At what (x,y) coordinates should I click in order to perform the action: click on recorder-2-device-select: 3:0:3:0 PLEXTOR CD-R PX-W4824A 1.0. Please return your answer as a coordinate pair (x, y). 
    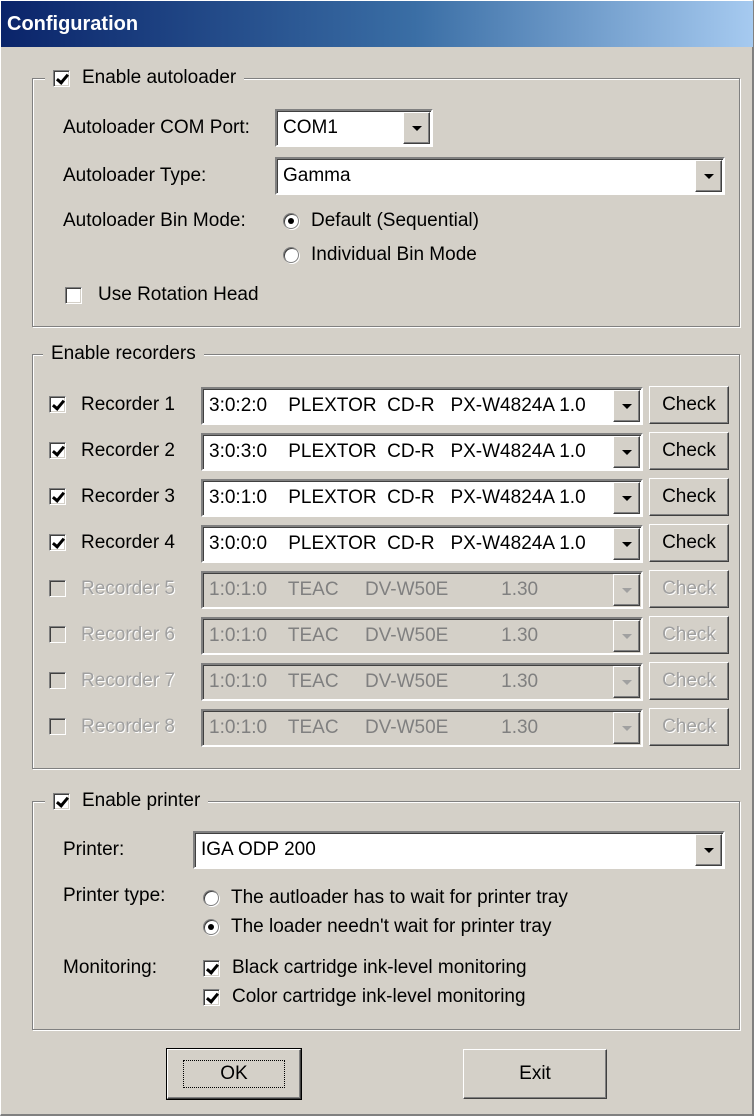
    Looking at the image, I should click on (422, 452).